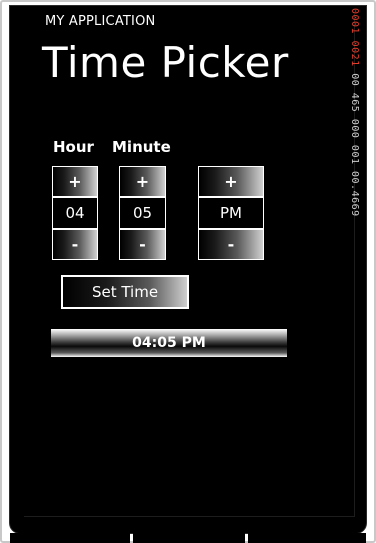 The width and height of the screenshot is (376, 543). I want to click on minute-spinner: + 05 -, so click(142, 213).